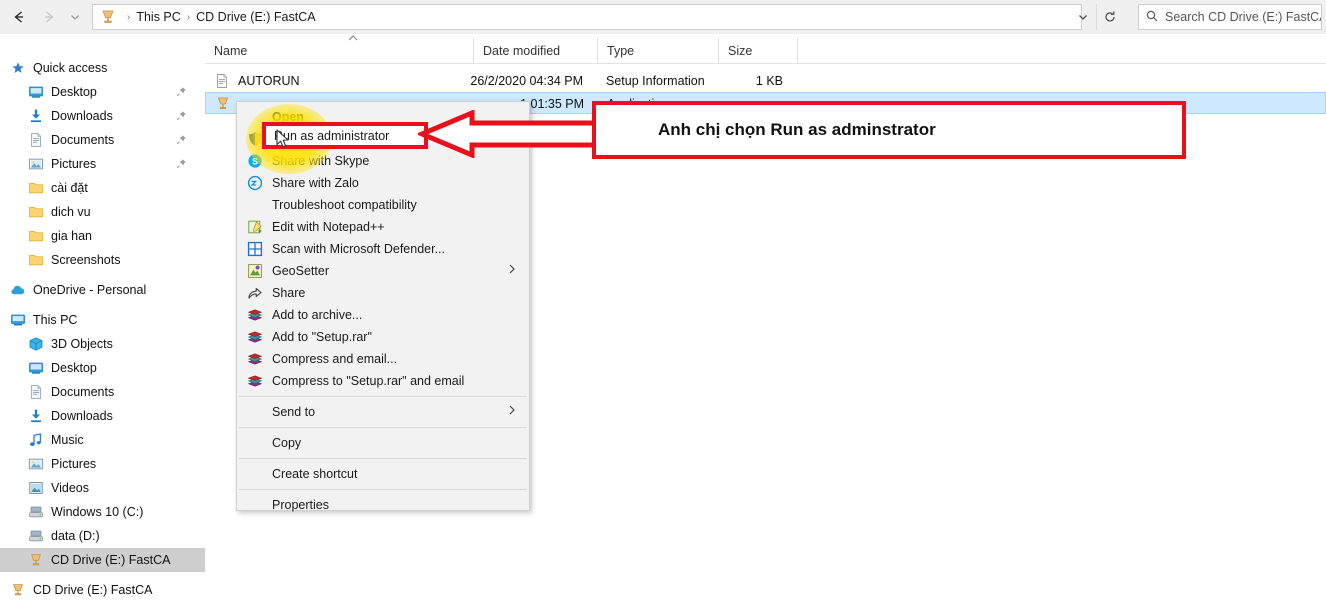 This screenshot has height=604, width=1326. I want to click on sidebar-item-label: Quick access, so click(70, 68).